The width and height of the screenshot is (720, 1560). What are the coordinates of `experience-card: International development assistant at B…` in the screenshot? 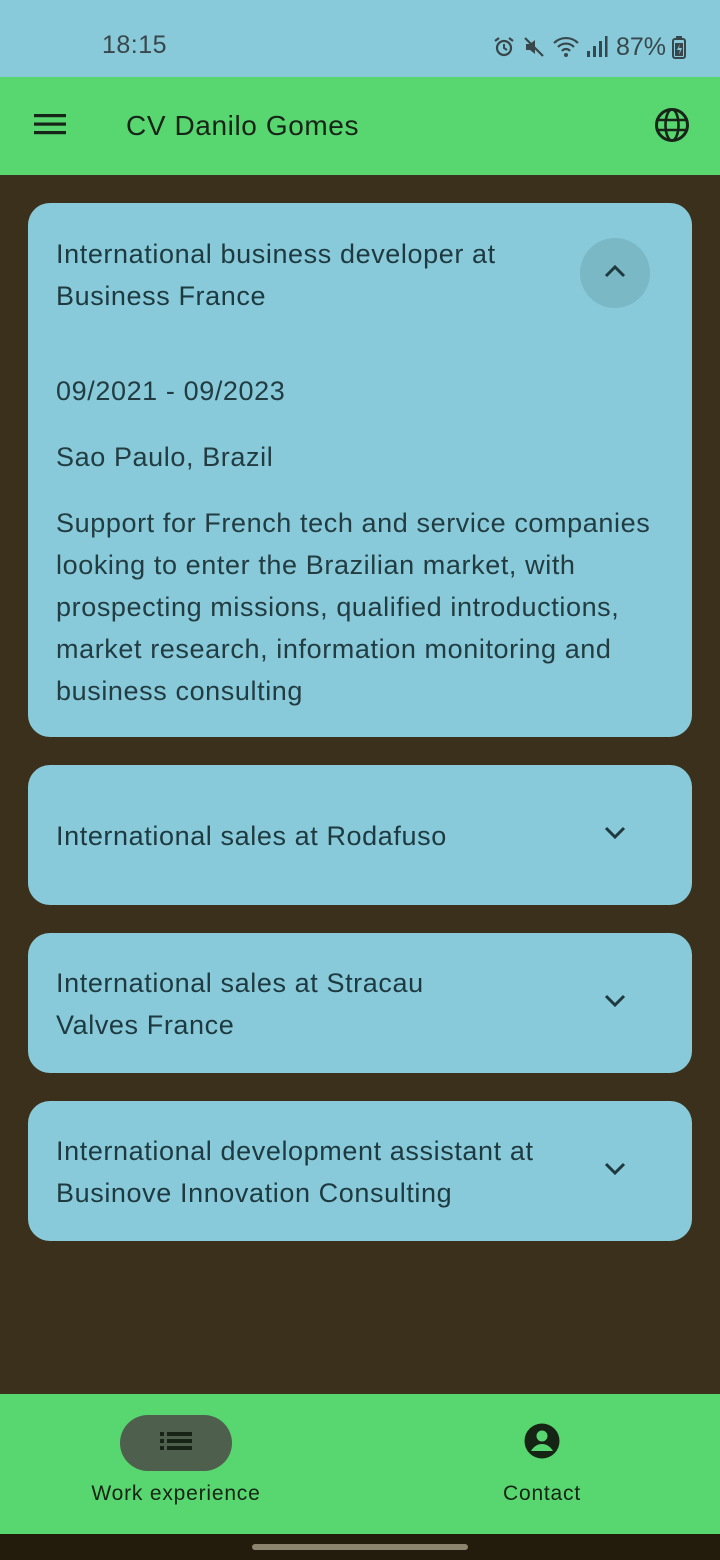 It's located at (360, 1171).